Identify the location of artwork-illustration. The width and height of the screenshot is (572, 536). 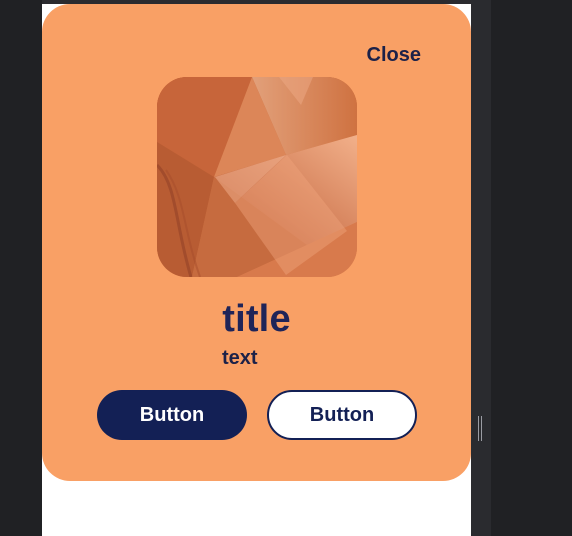
(257, 177).